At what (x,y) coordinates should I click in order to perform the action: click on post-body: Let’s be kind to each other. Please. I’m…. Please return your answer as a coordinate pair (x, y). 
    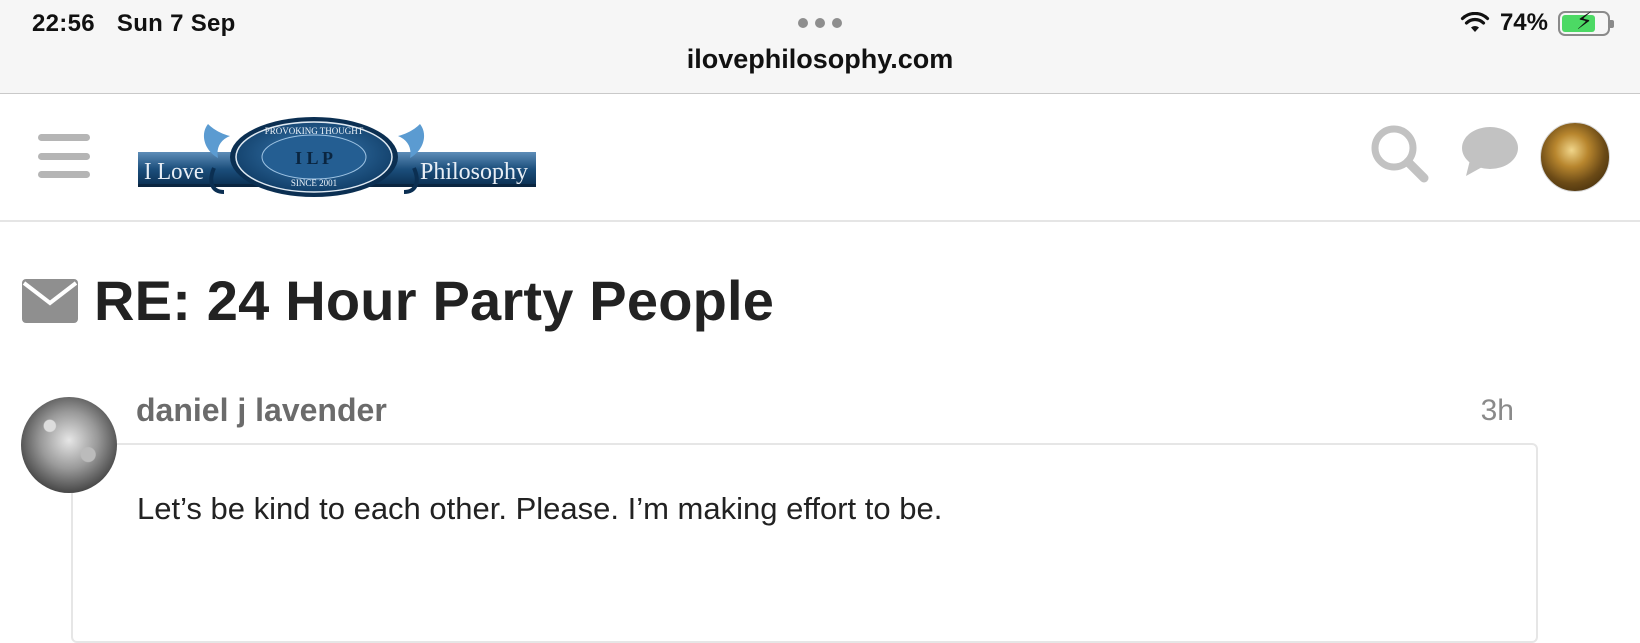
    Looking at the image, I should click on (540, 508).